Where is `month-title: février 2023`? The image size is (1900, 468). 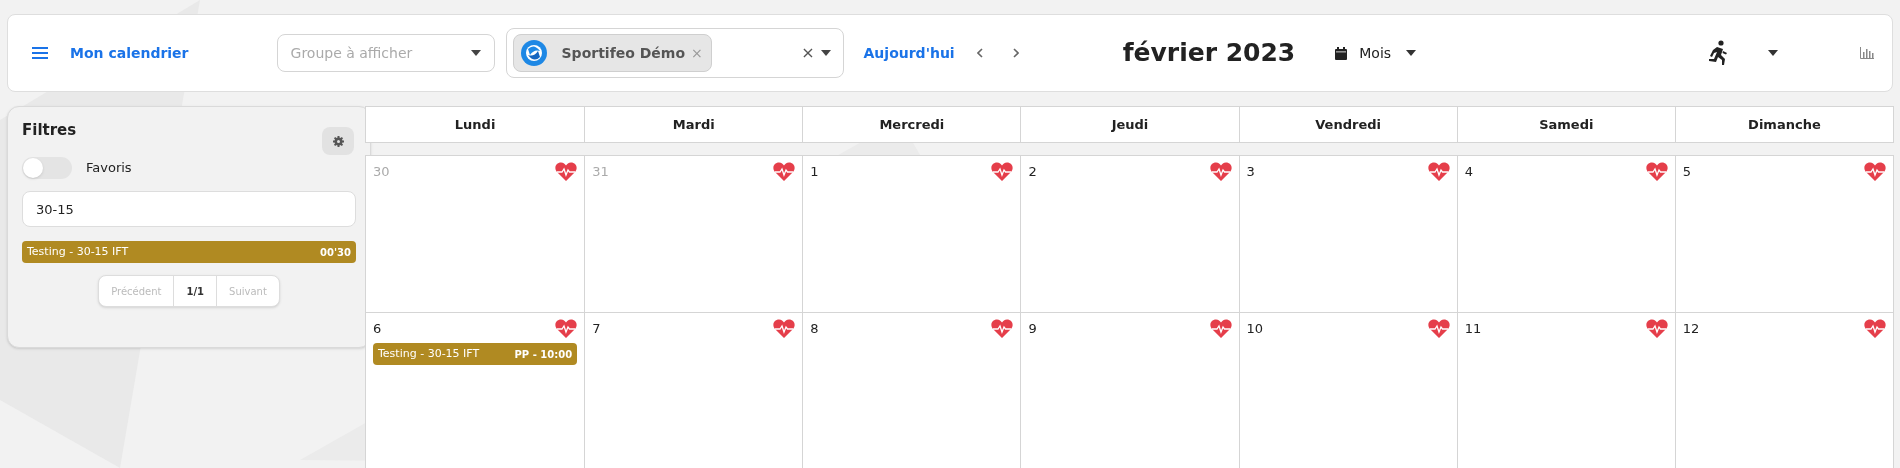 month-title: février 2023 is located at coordinates (1209, 53).